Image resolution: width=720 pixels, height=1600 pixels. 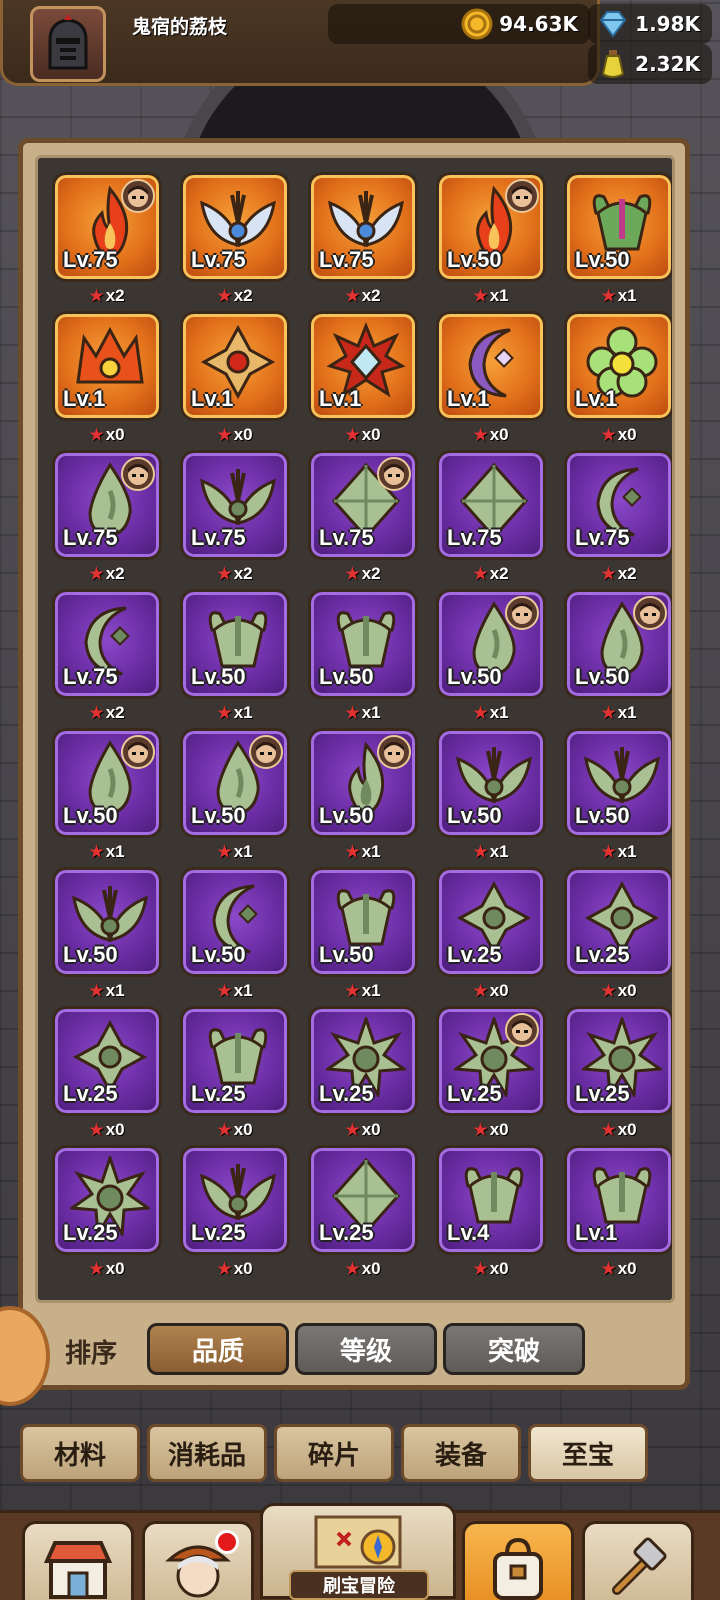 What do you see at coordinates (68, 44) in the screenshot?
I see `player-avatar` at bounding box center [68, 44].